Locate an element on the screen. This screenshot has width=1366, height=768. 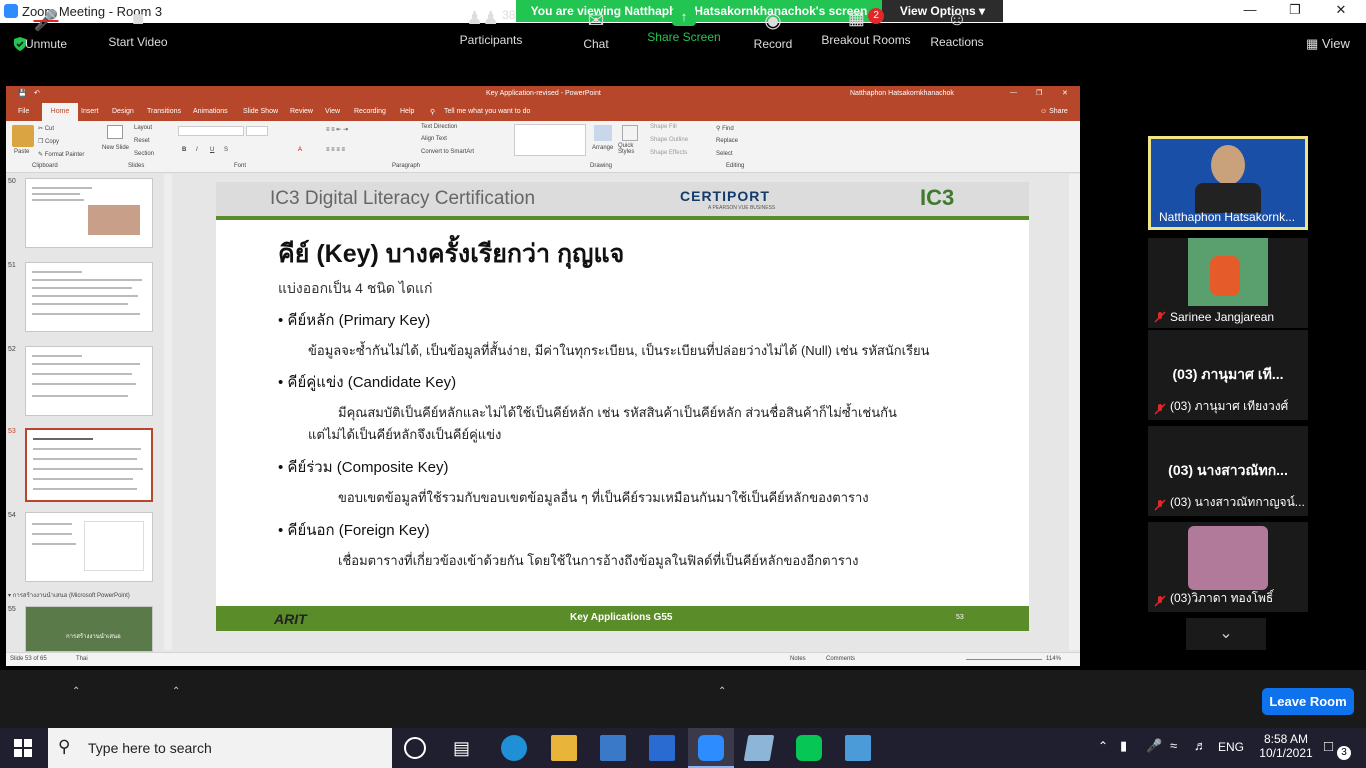
tab-help: Help is located at coordinates (407, 111).